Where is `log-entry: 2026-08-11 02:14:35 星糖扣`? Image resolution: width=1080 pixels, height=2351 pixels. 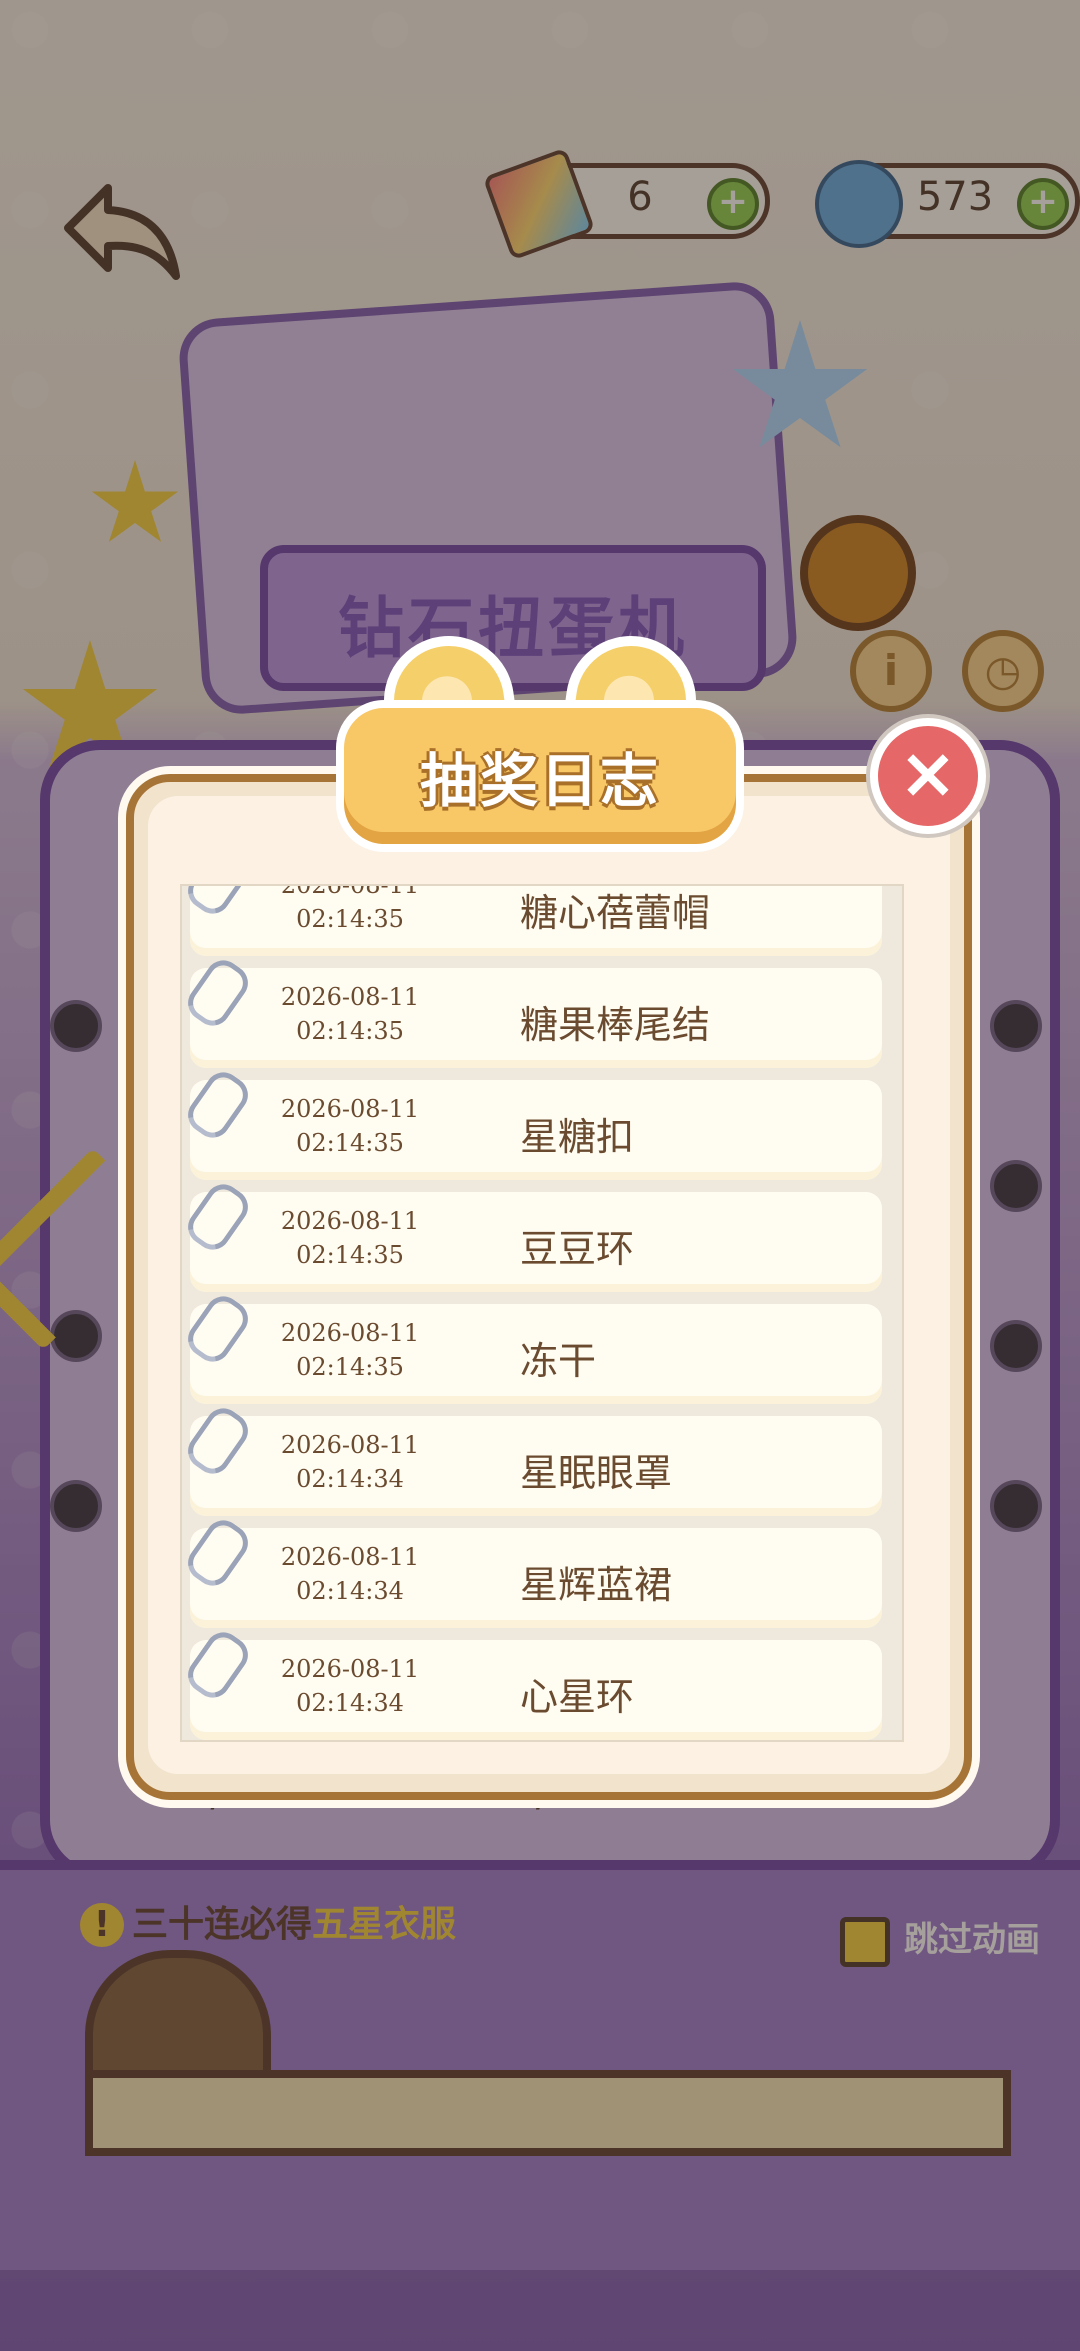
log-entry: 2026-08-11 02:14:35 星糖扣 is located at coordinates (532, 1122).